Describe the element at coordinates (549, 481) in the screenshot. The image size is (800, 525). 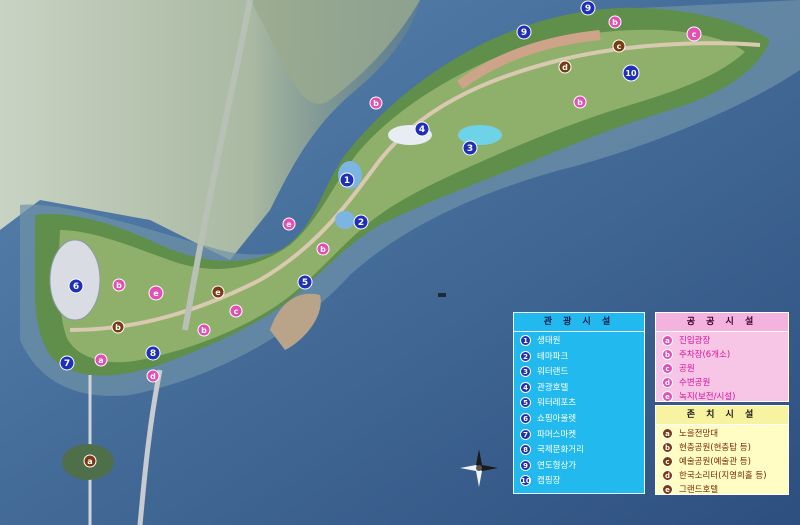
I see `legend-tour-label: 캠핑장` at that location.